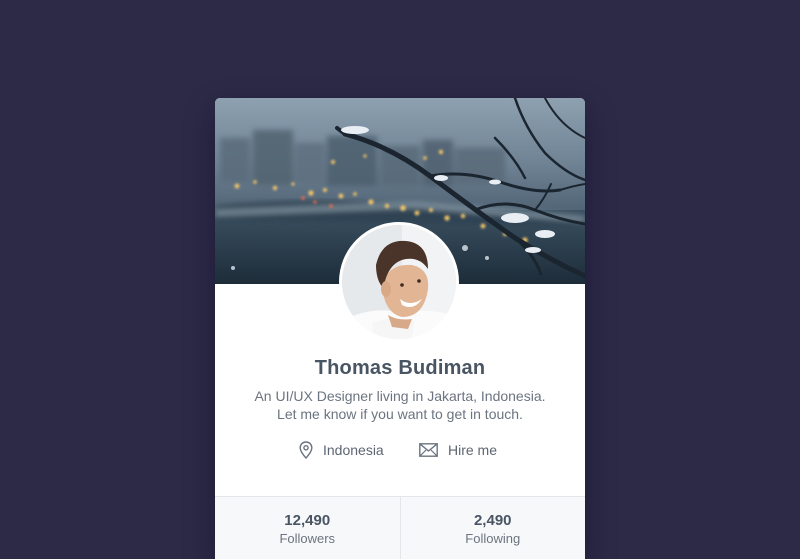  Describe the element at coordinates (492, 520) in the screenshot. I see `following-count: 2,490` at that location.